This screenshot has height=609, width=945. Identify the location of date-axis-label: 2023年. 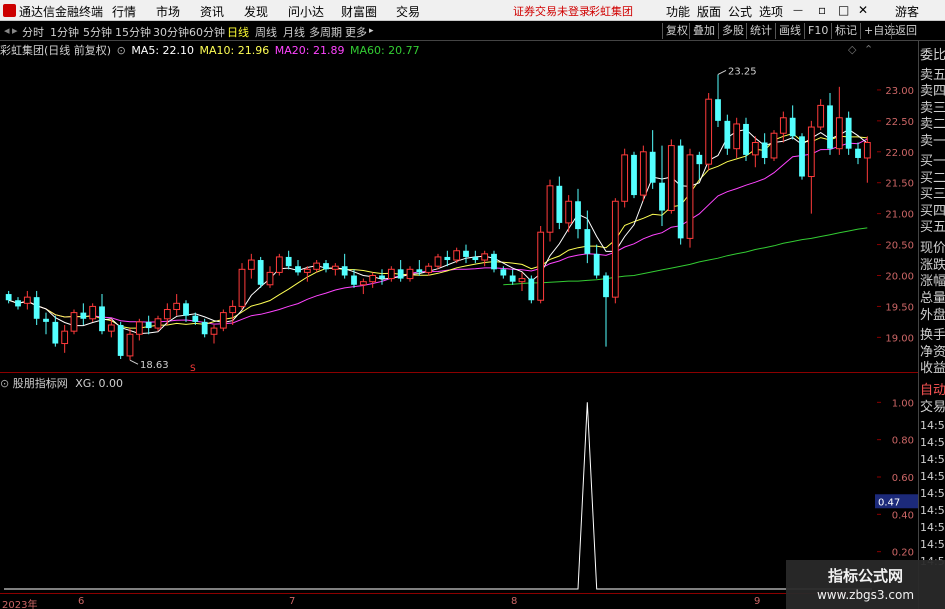
(20, 604).